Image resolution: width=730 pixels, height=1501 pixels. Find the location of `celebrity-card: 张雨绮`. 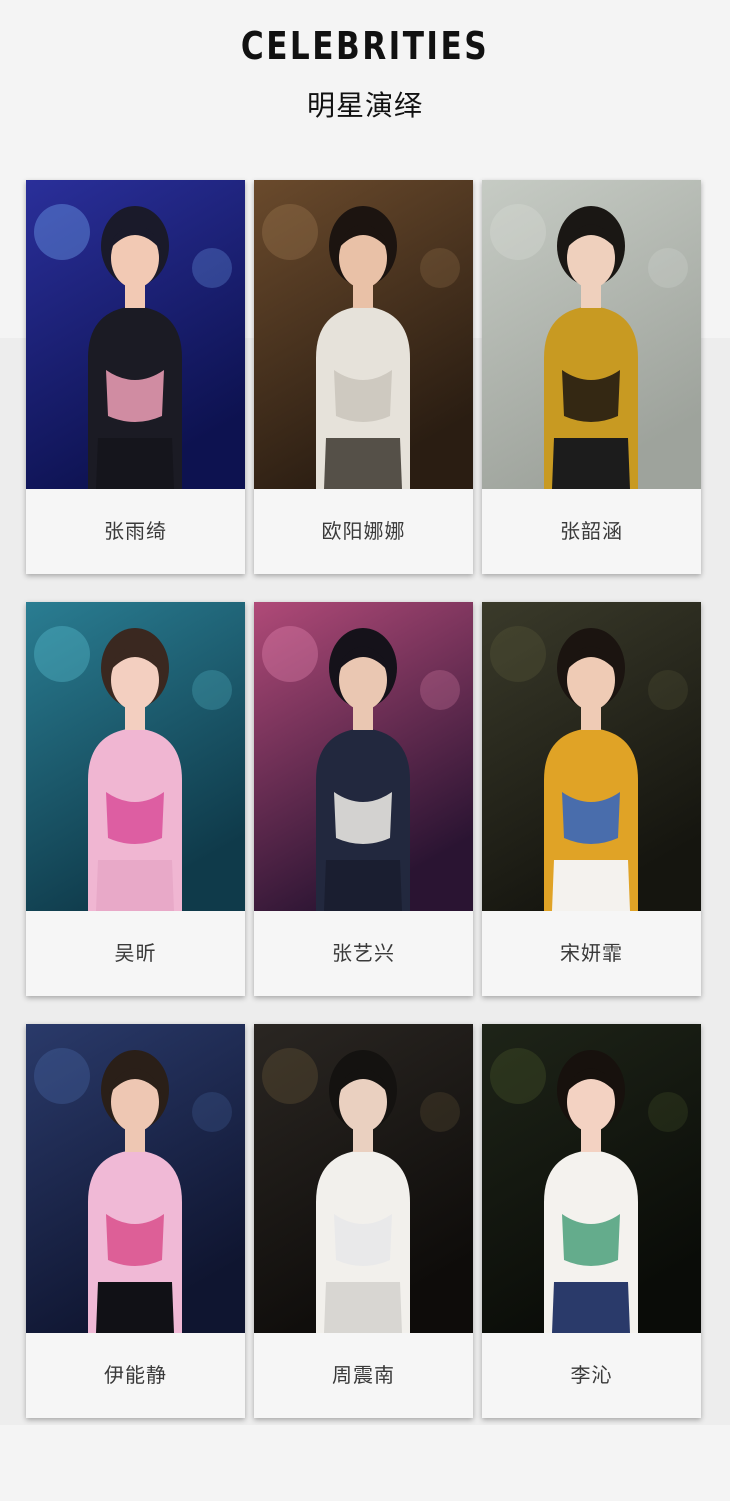

celebrity-card: 张雨绮 is located at coordinates (135, 377).